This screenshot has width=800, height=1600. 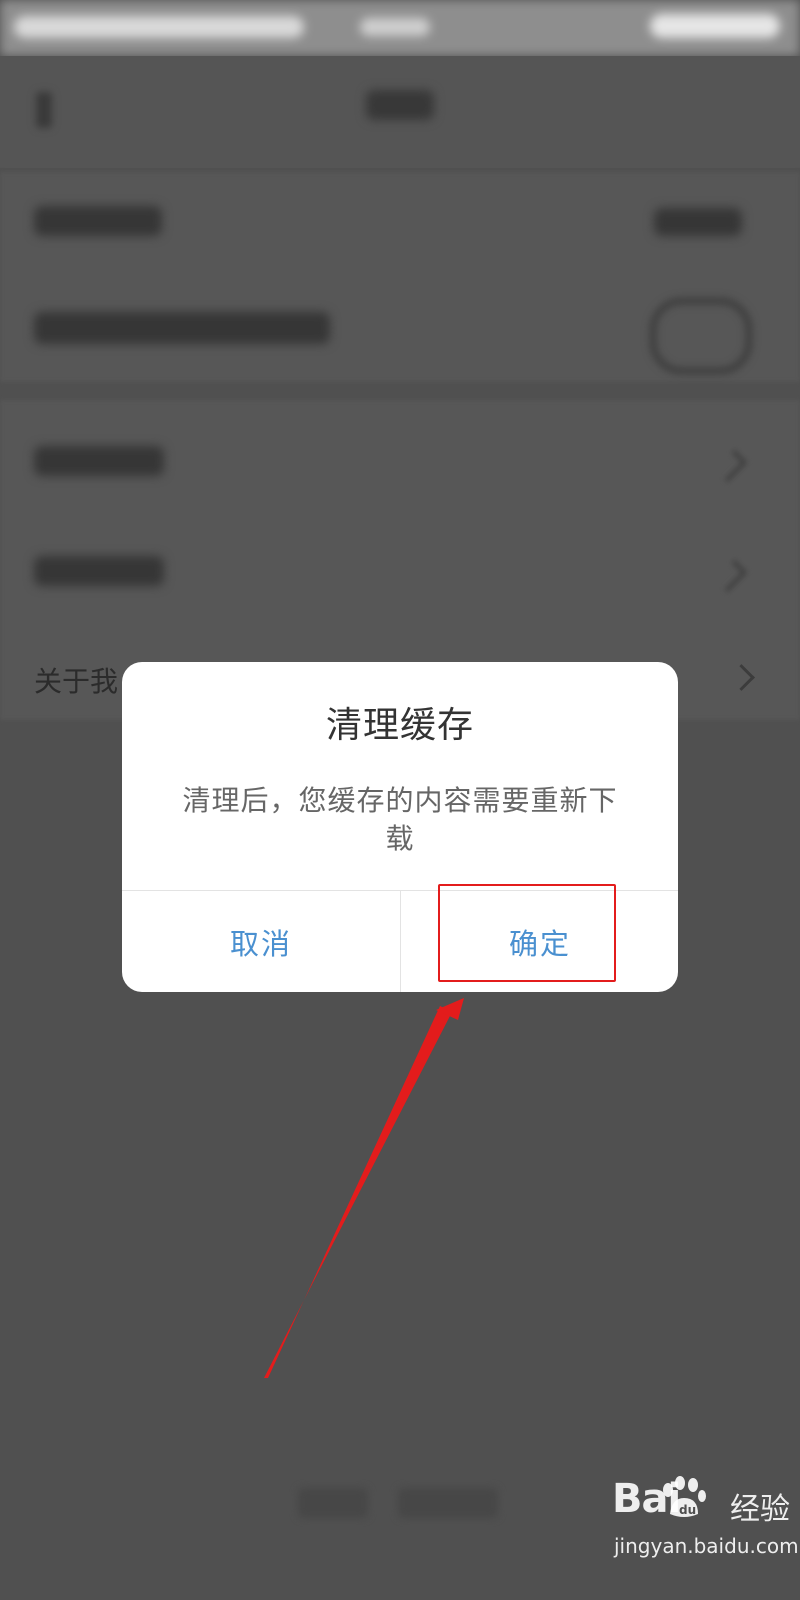 I want to click on nav-bar, so click(x=400, y=112).